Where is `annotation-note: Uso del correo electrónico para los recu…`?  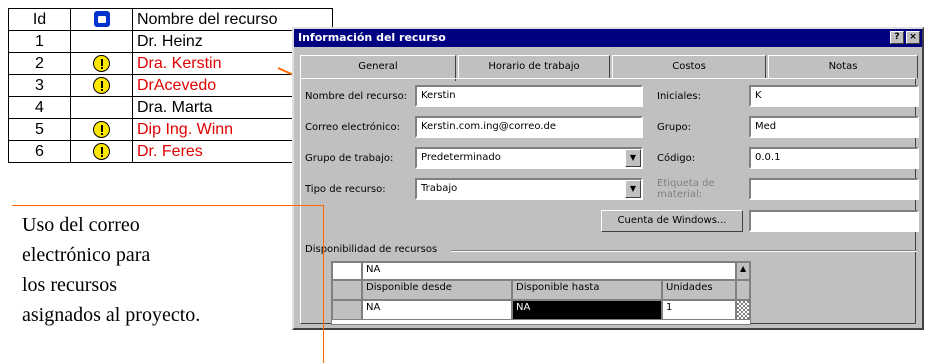
annotation-note: Uso del correo electrónico para los recu… is located at coordinates (168, 284).